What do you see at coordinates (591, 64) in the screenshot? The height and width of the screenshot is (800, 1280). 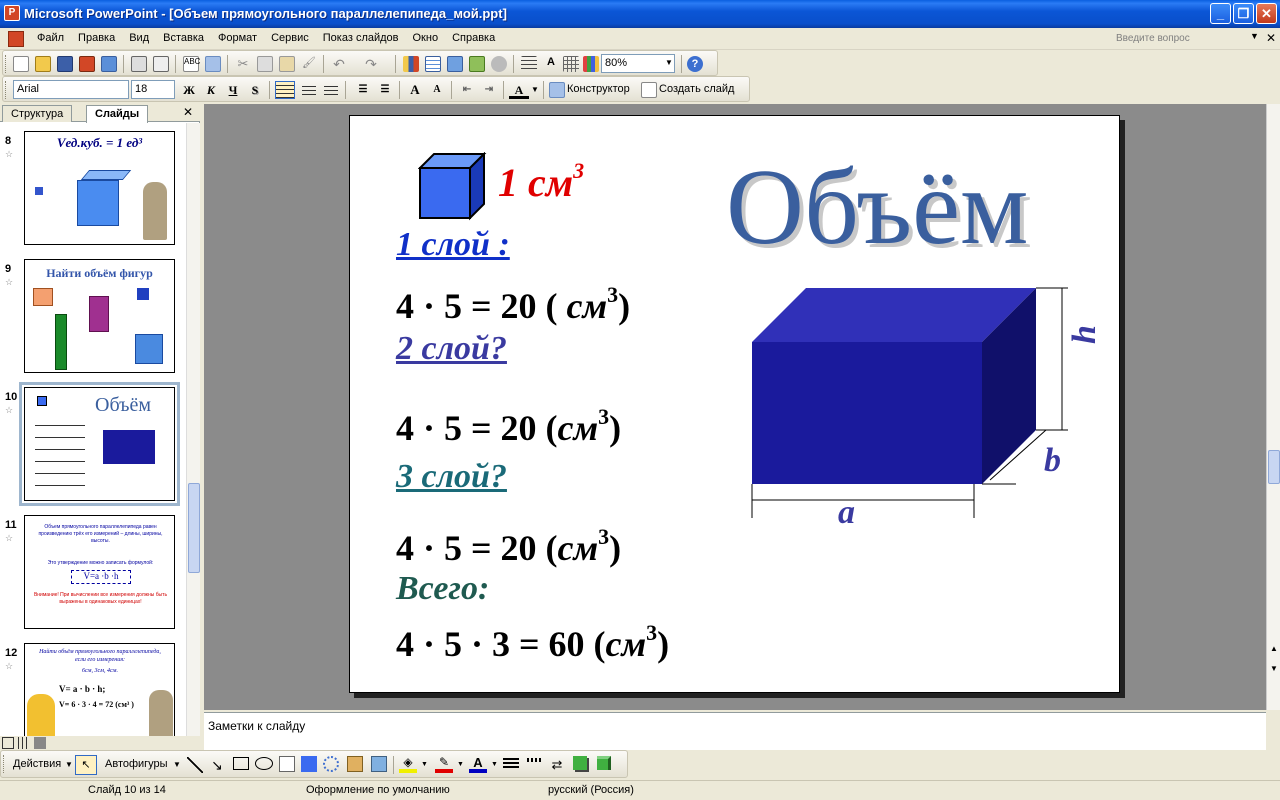 I see `color-grayscale-icon` at bounding box center [591, 64].